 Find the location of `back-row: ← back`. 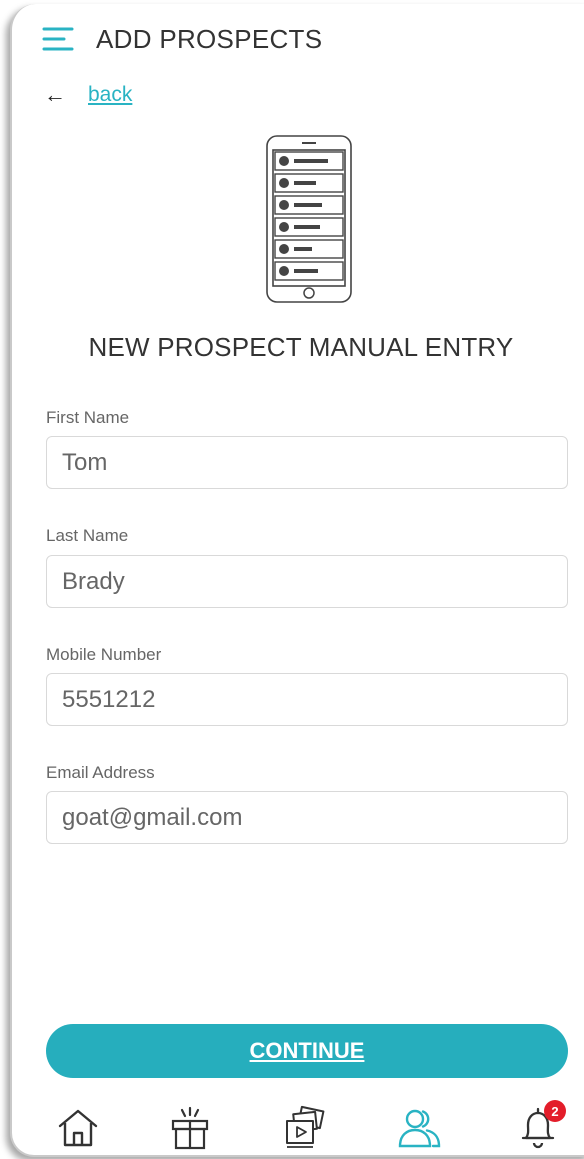

back-row: ← back is located at coordinates (88, 95).